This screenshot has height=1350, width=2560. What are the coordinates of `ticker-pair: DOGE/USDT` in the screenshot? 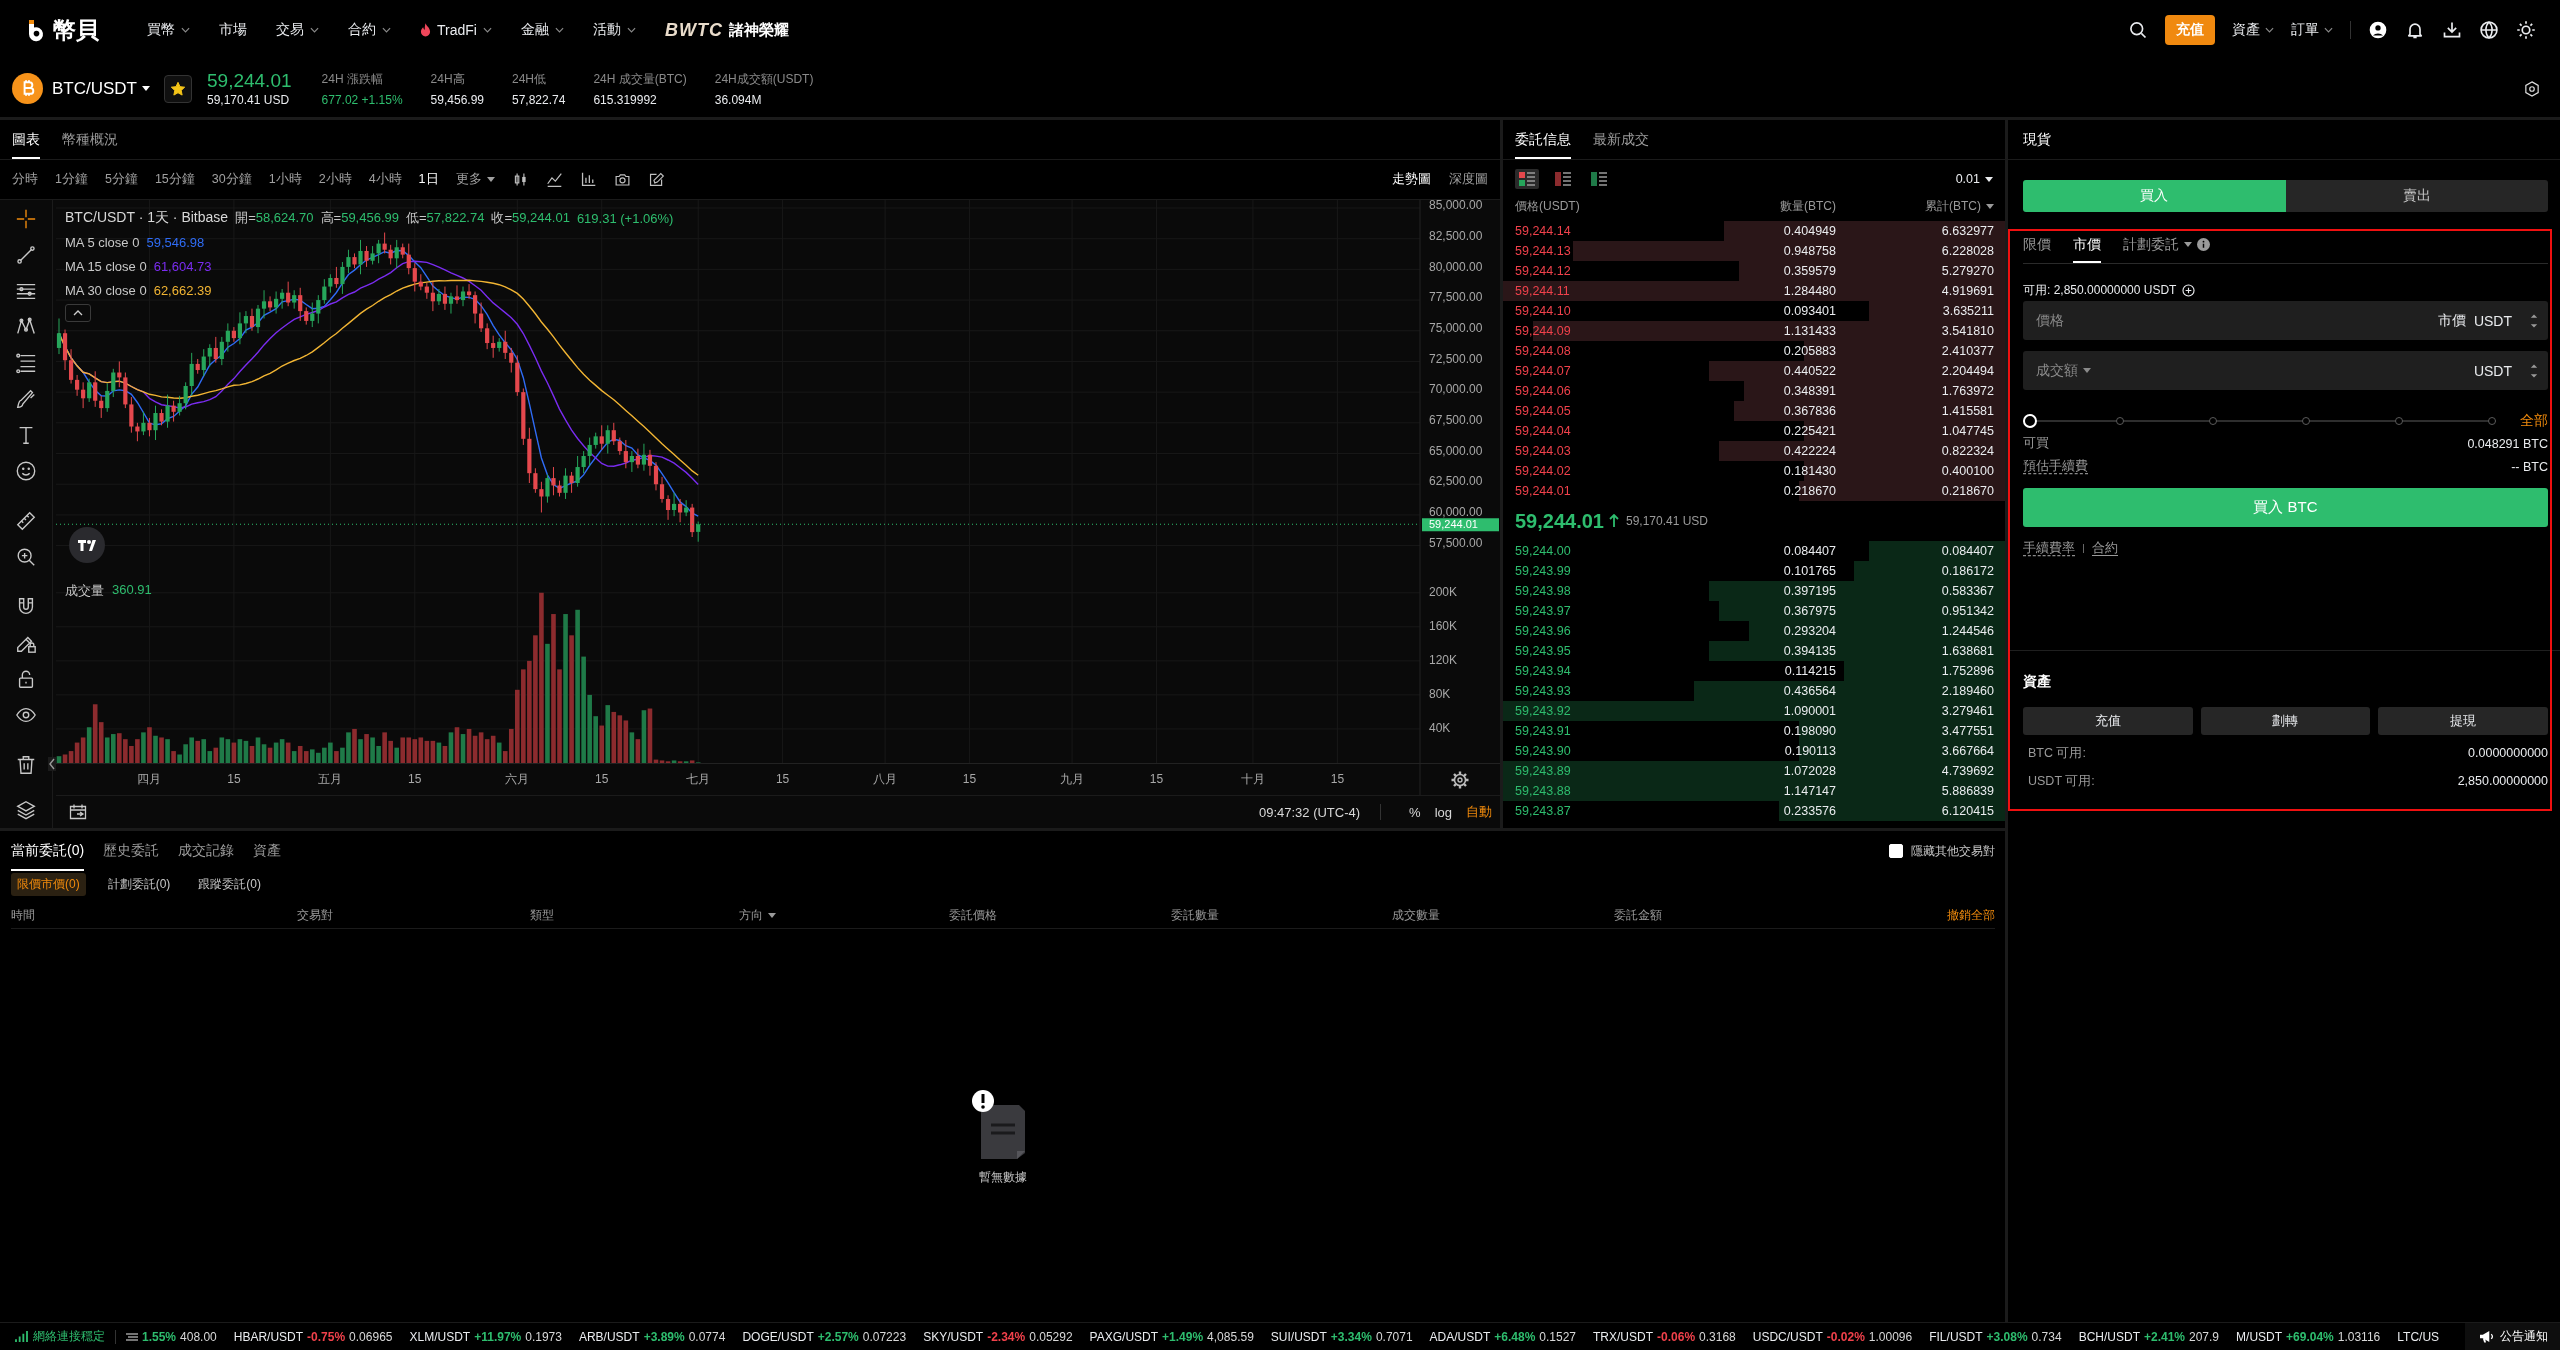 It's located at (778, 1336).